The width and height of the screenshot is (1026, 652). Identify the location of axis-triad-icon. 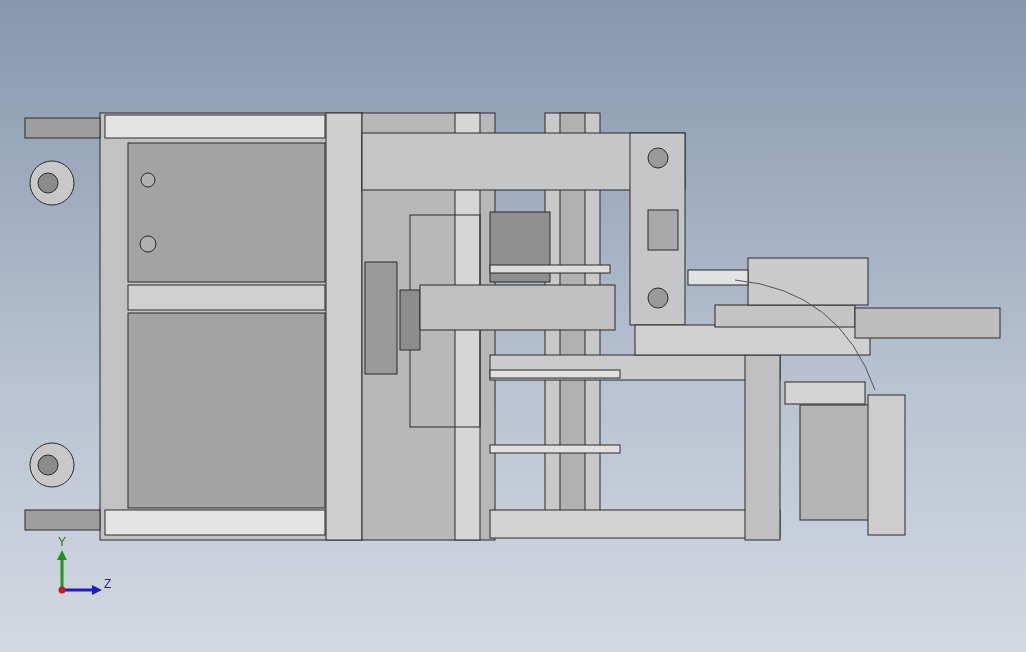
(79, 572).